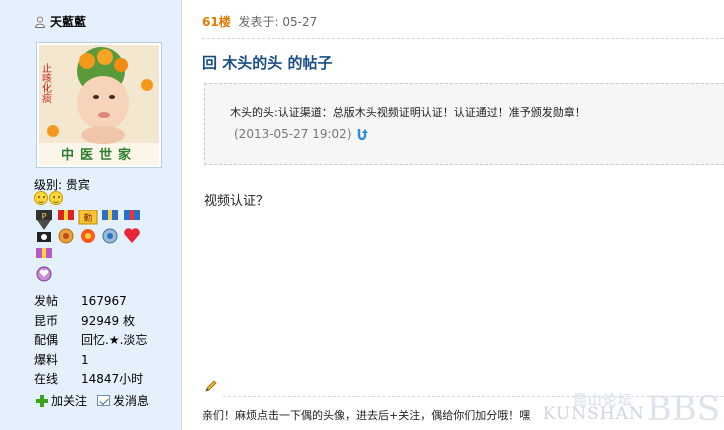  Describe the element at coordinates (237, 201) in the screenshot. I see `post-content: 视频认证？` at that location.